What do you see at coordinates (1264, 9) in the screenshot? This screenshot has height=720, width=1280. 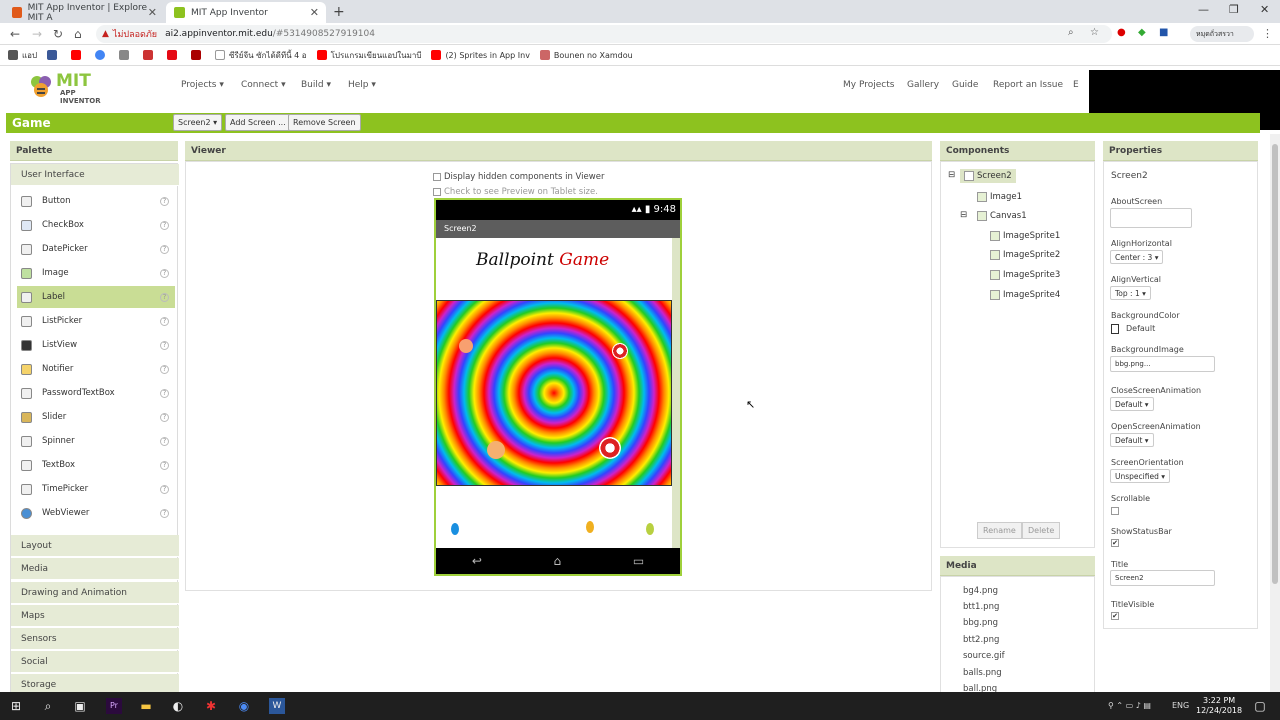 I see `close-window-icon: ✕` at bounding box center [1264, 9].